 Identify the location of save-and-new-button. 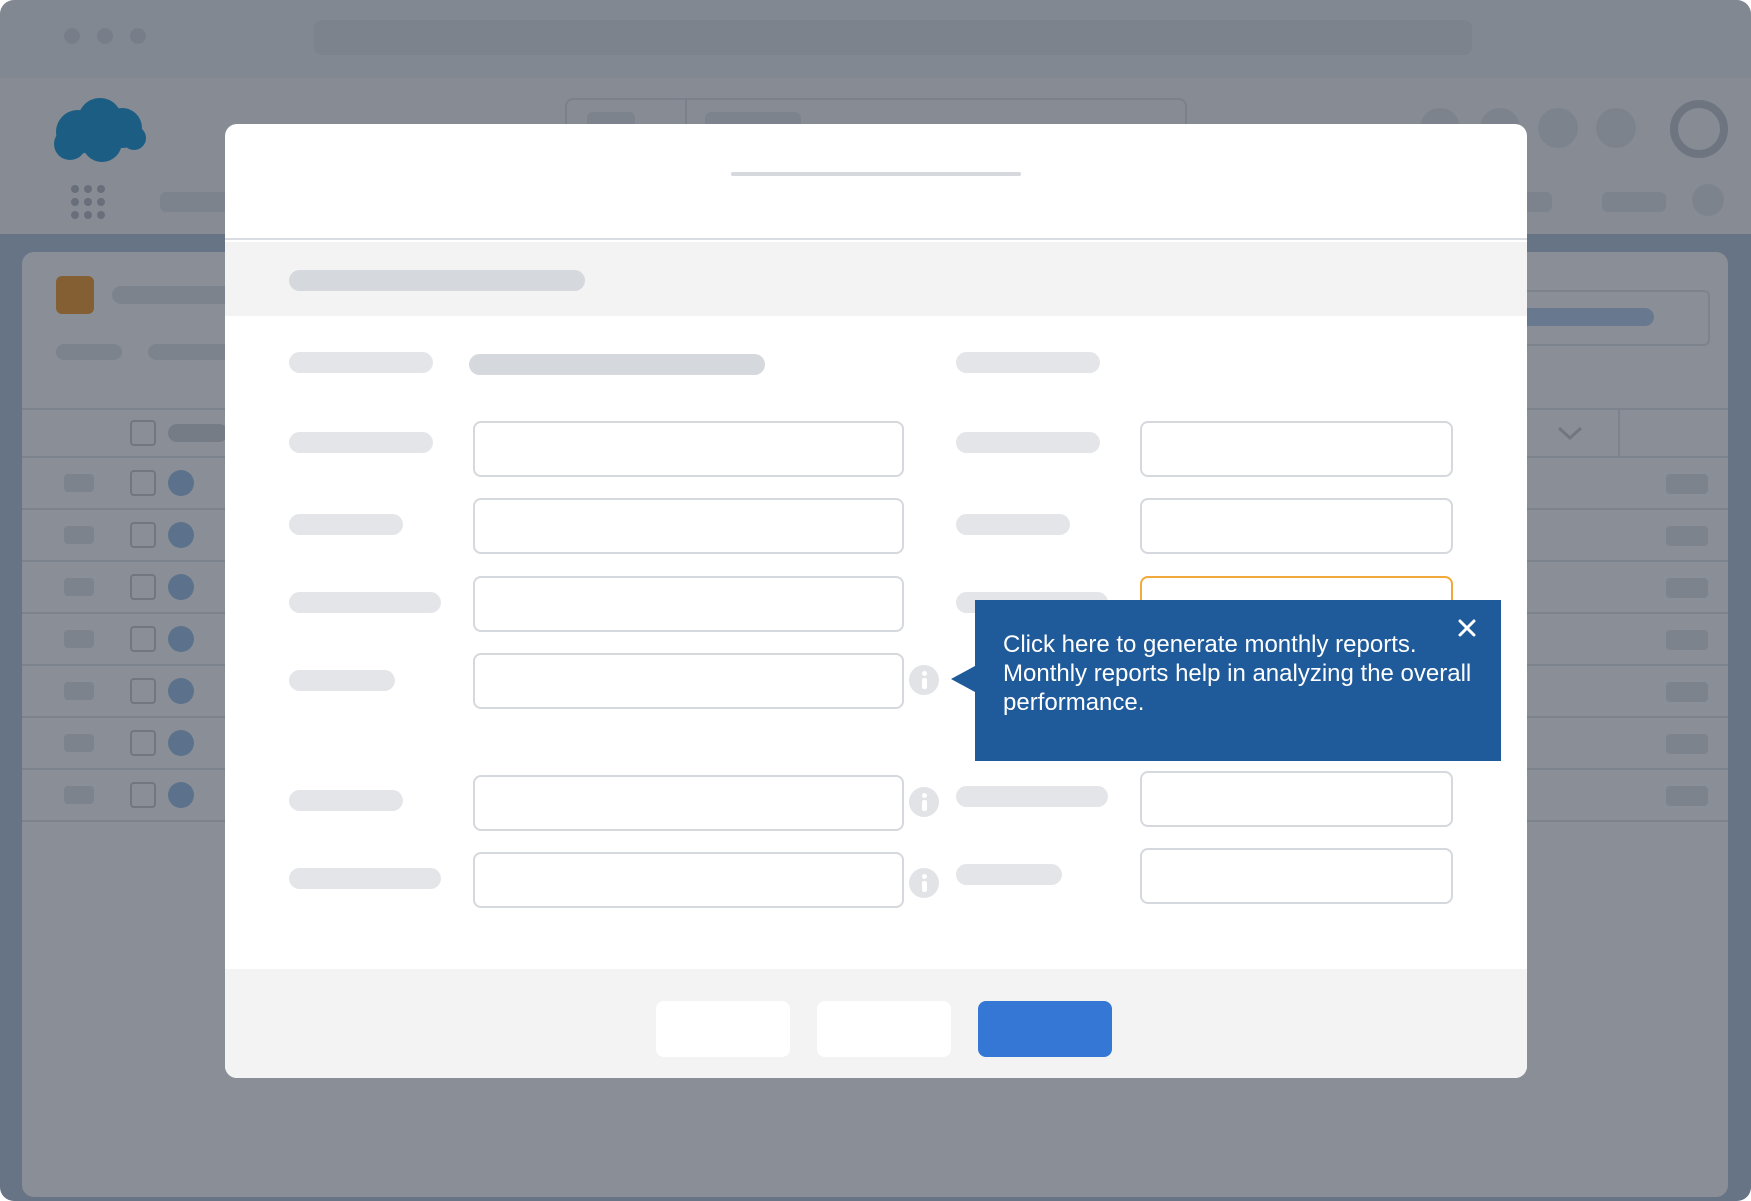
(884, 1029).